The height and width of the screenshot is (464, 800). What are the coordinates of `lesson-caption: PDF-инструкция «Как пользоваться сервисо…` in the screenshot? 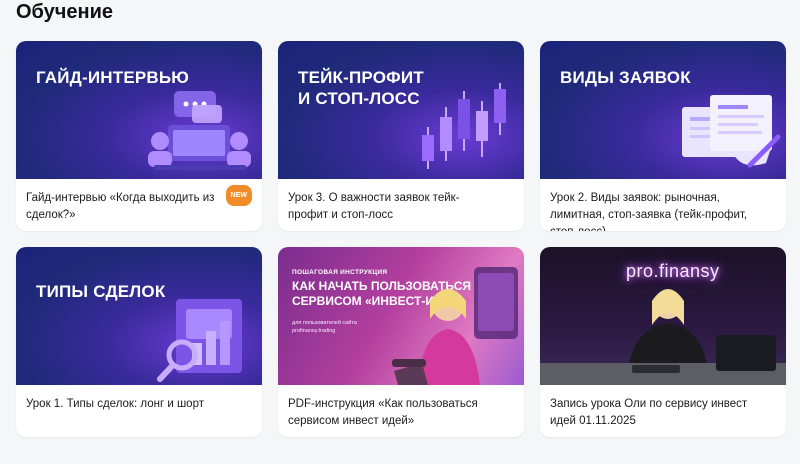 It's located at (401, 407).